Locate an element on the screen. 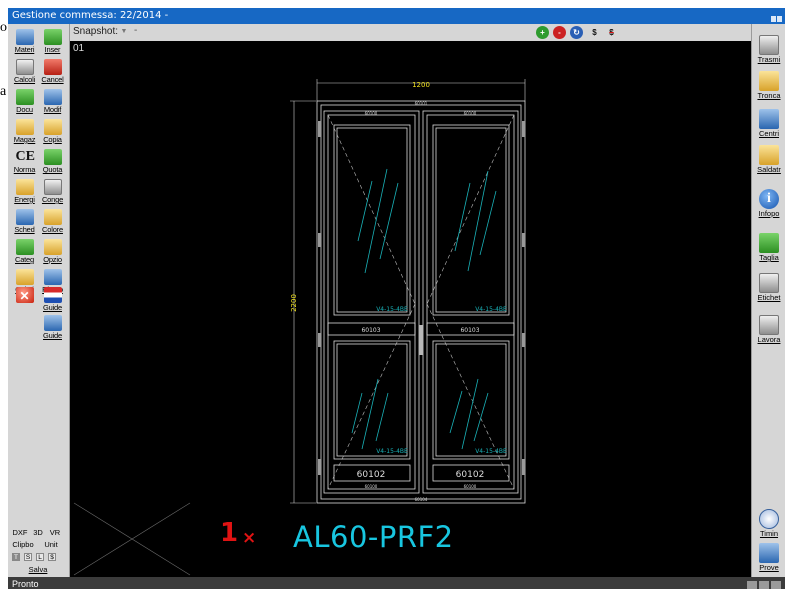  preview-cross is located at coordinates (132, 539).